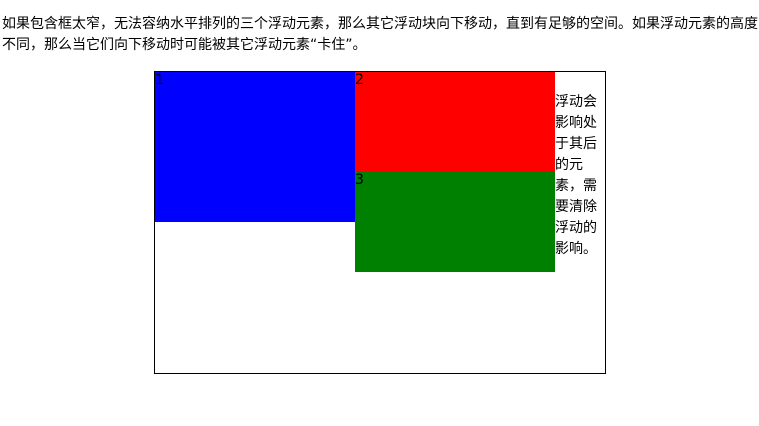 The image size is (759, 426). What do you see at coordinates (159, 80) in the screenshot?
I see `float-box-1-label: 1` at bounding box center [159, 80].